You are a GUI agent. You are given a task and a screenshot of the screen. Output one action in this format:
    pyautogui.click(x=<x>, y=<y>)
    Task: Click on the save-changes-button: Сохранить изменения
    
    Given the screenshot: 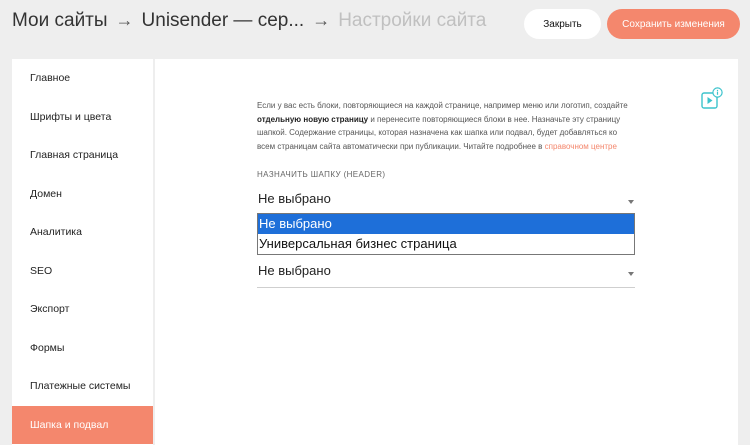 What is the action you would take?
    pyautogui.click(x=673, y=24)
    